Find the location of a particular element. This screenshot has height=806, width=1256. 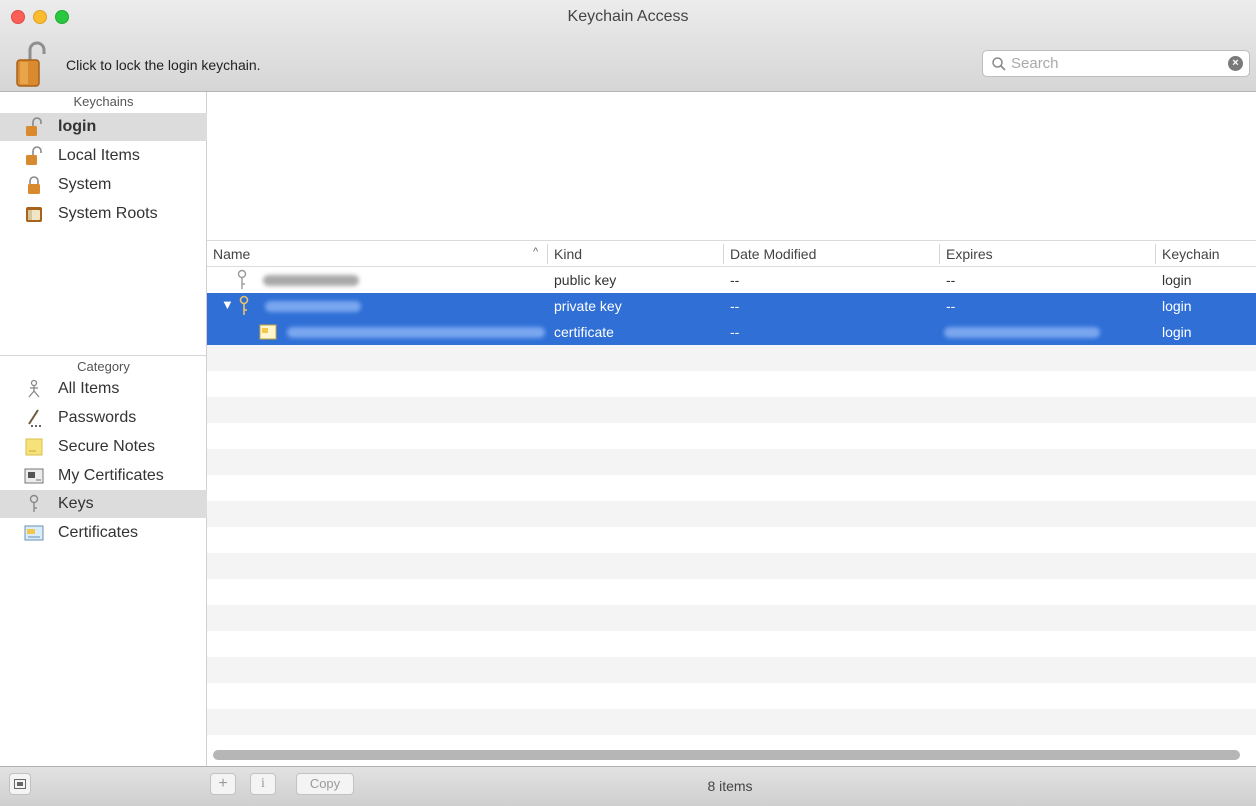

cell-kind: certificate is located at coordinates (584, 332).